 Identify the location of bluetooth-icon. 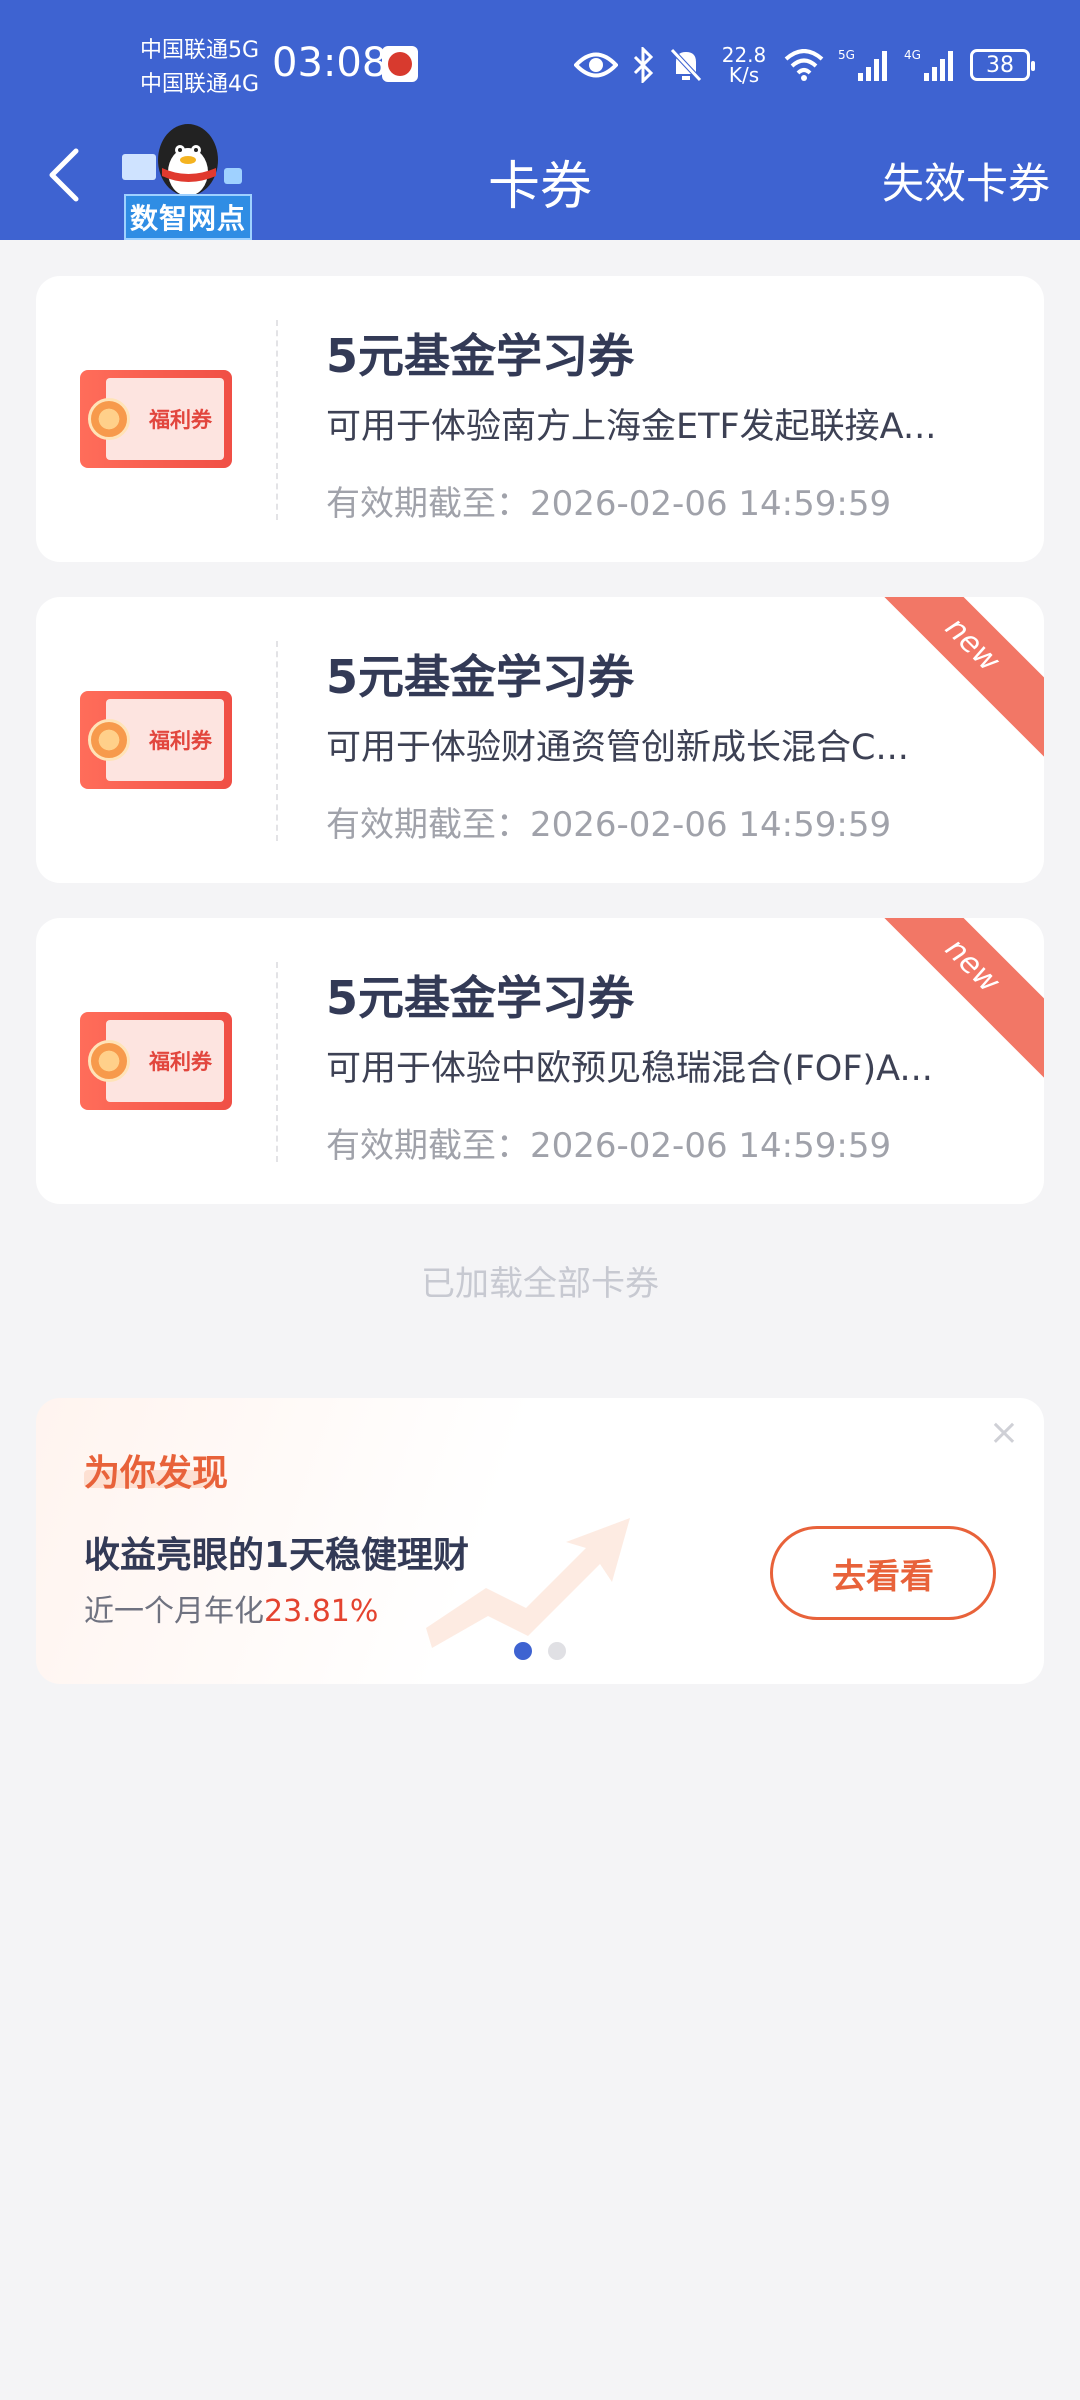
(643, 65).